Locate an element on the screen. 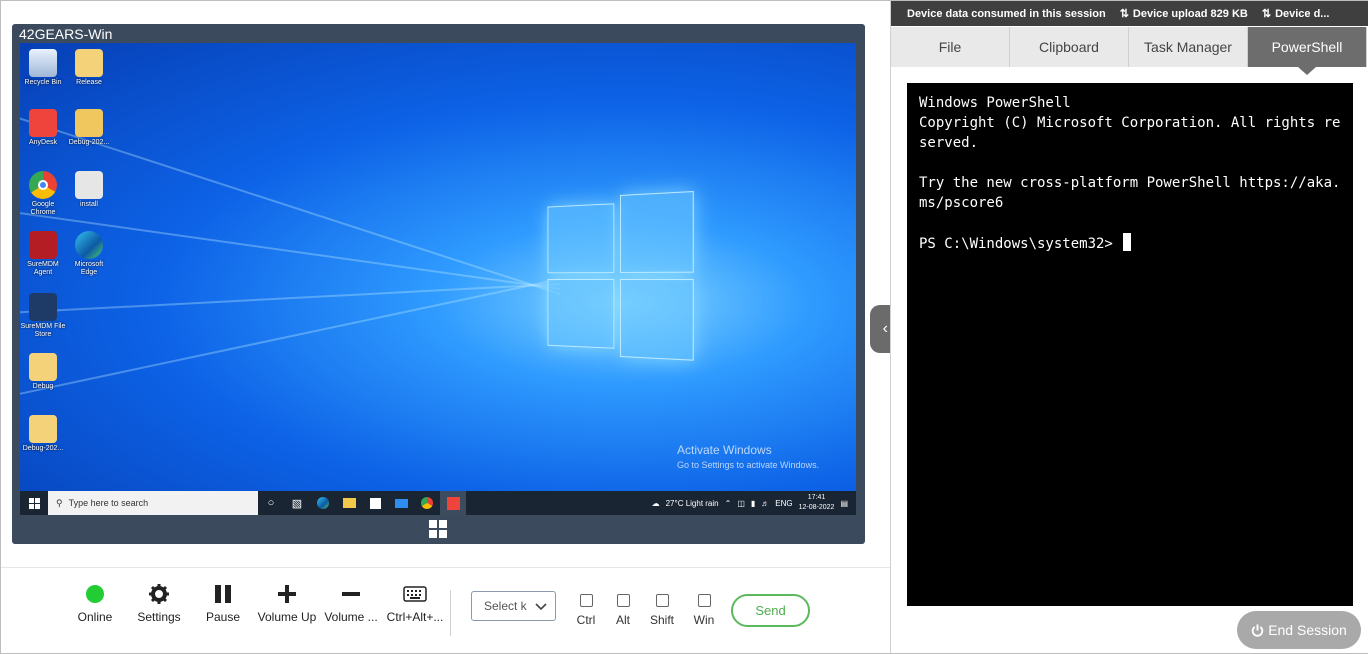  chevron-down-icon is located at coordinates (541, 606).